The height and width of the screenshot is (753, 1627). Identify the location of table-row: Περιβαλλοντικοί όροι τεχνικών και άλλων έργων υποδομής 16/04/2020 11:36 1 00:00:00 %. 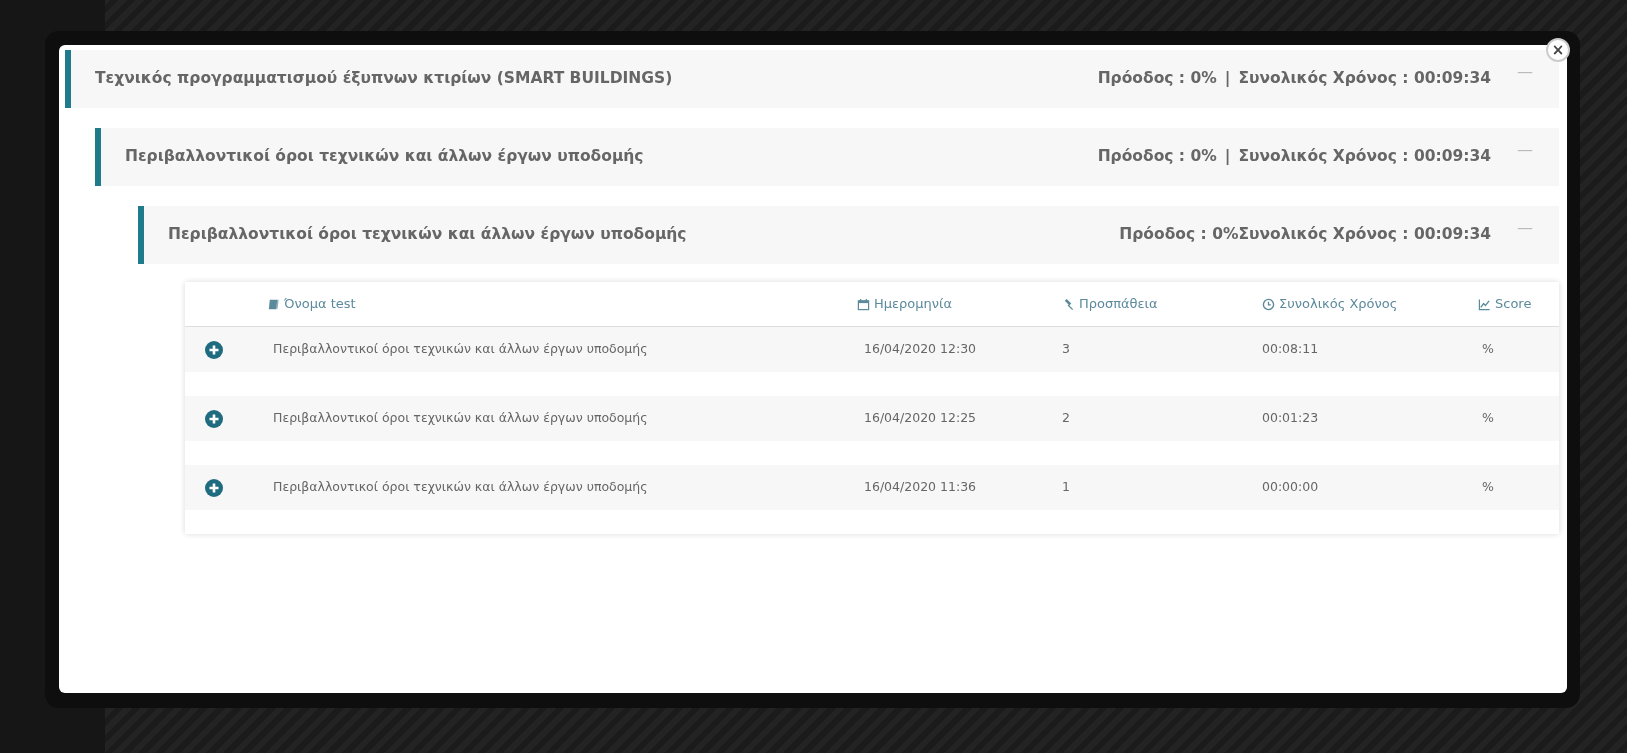
(872, 487).